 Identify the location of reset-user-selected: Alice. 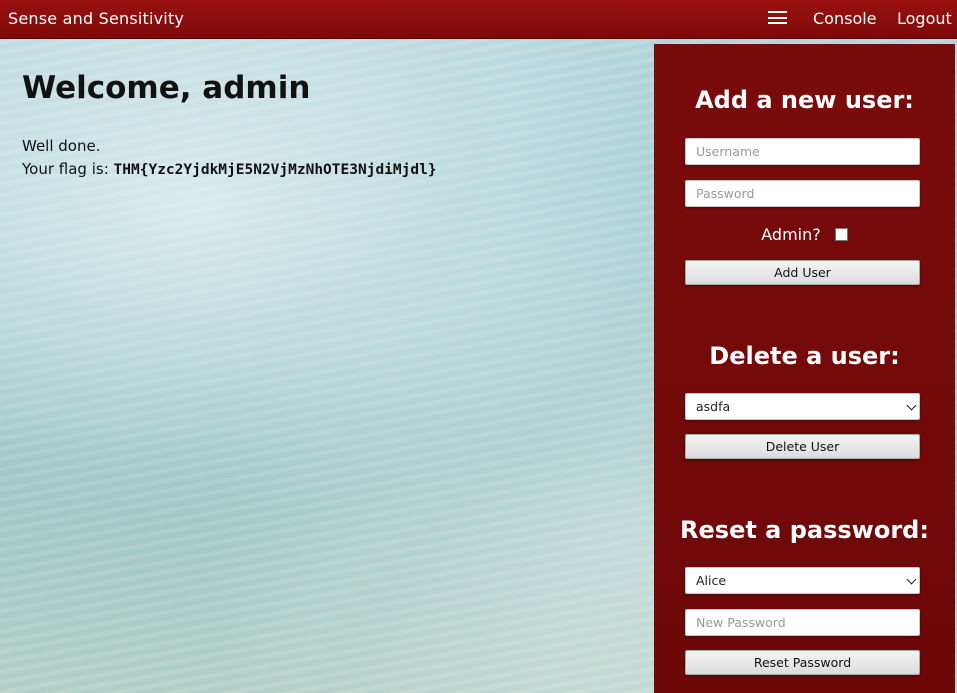
(711, 580).